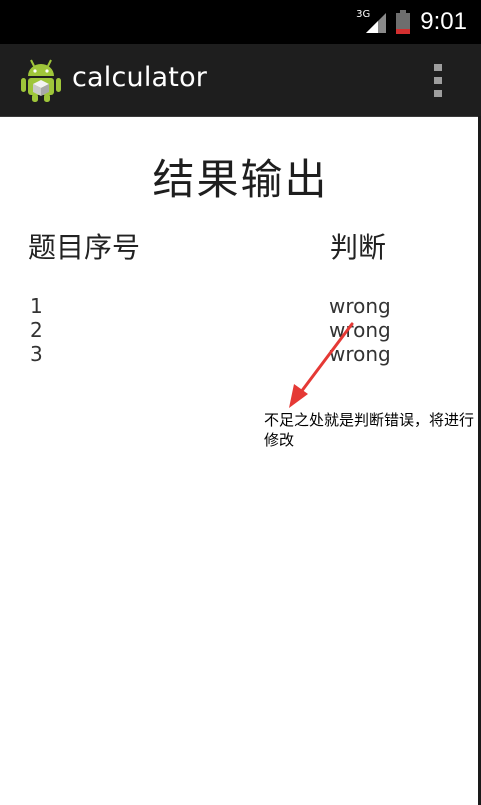 Image resolution: width=481 pixels, height=805 pixels. What do you see at coordinates (240, 306) in the screenshot?
I see `result-row: 1 wrong` at bounding box center [240, 306].